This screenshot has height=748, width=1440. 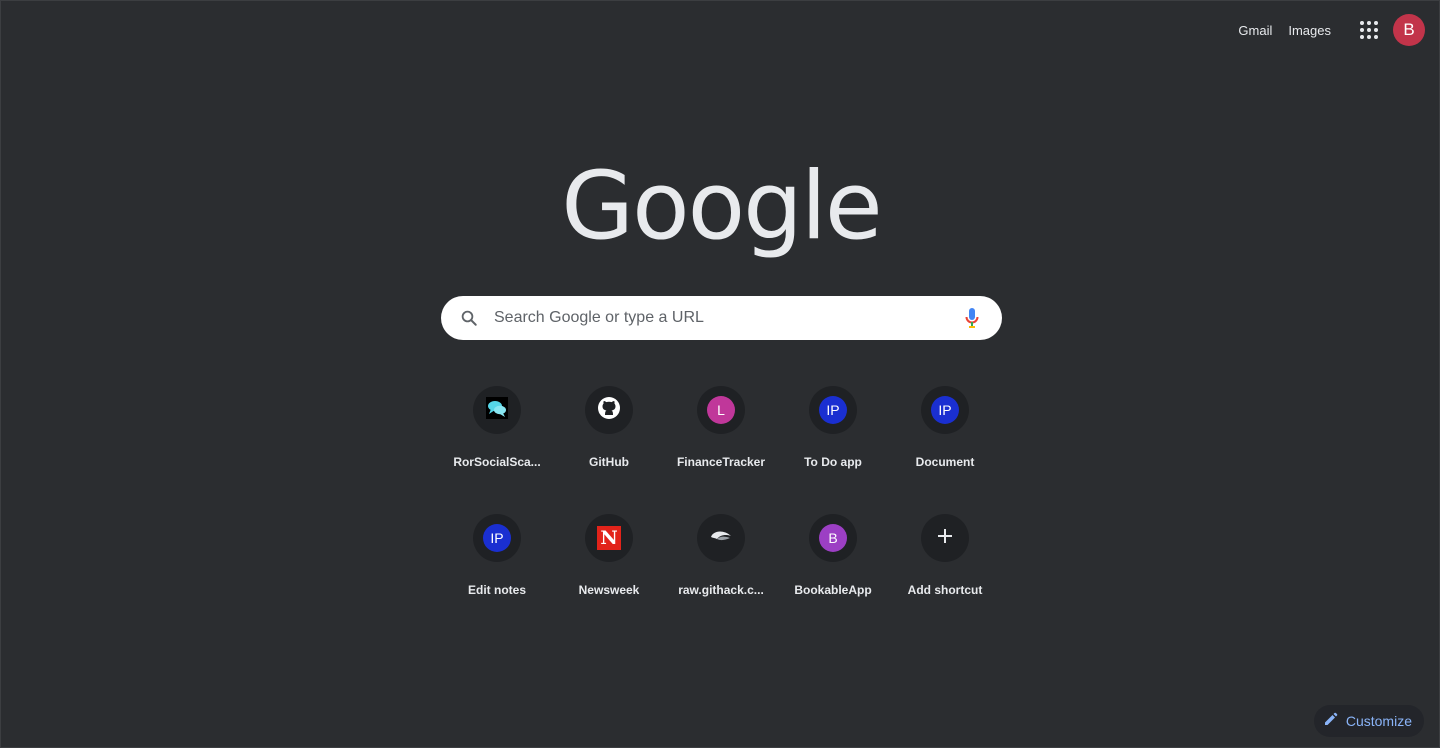 I want to click on top-bar: Gmail Images B, so click(x=1331, y=30).